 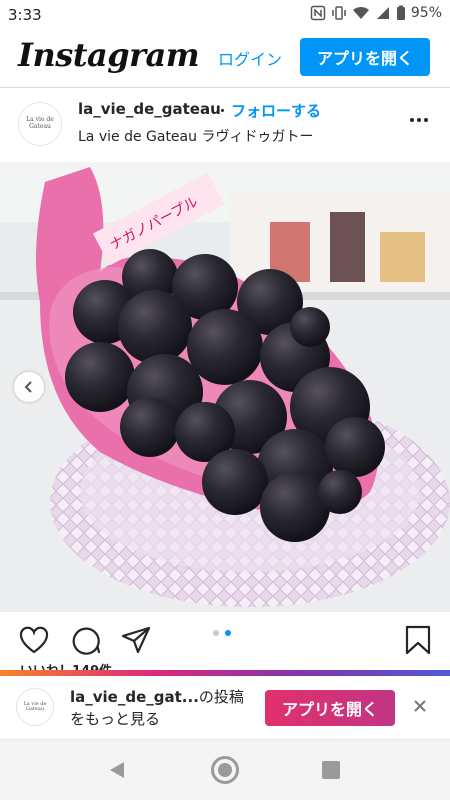 I want to click on home-icon, so click(x=225, y=770).